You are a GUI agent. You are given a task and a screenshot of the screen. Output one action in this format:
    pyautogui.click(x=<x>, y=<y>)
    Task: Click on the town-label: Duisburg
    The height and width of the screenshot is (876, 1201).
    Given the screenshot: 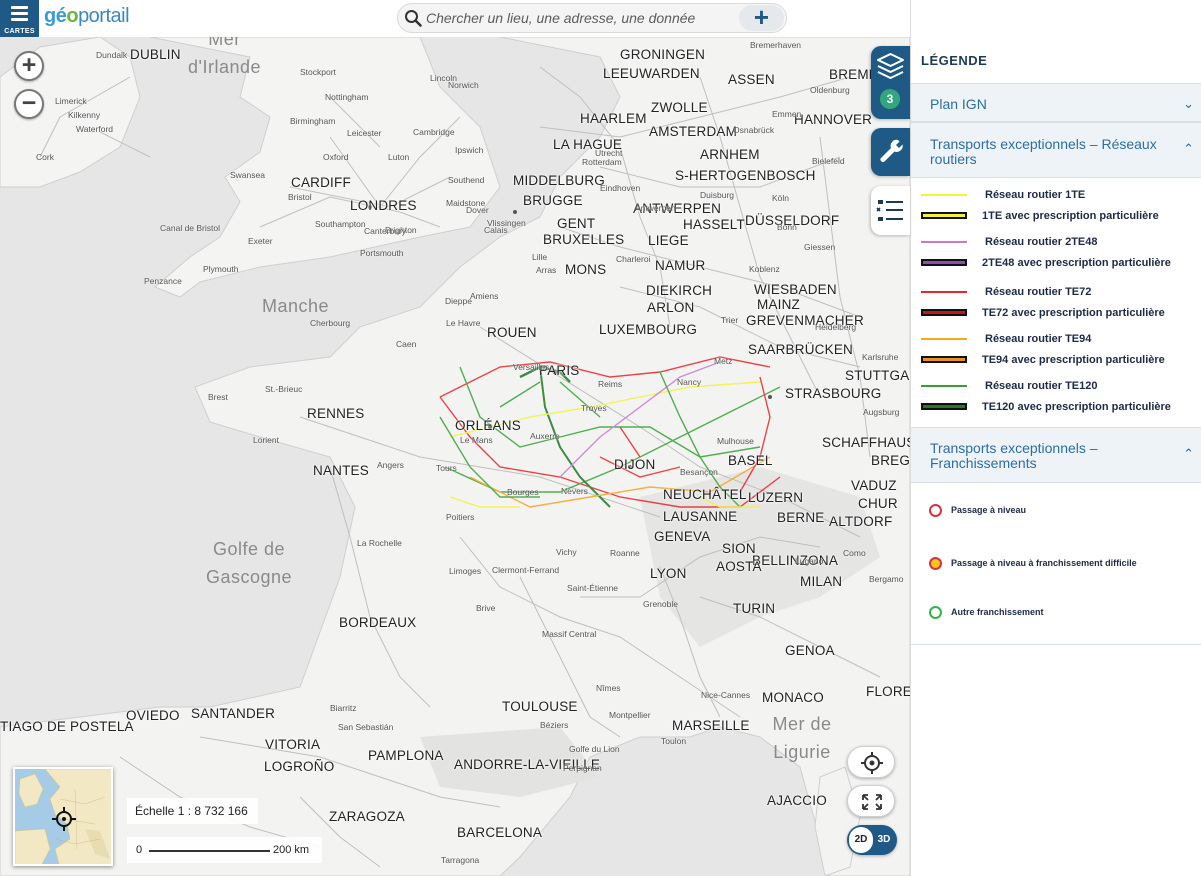 What is the action you would take?
    pyautogui.click(x=717, y=195)
    